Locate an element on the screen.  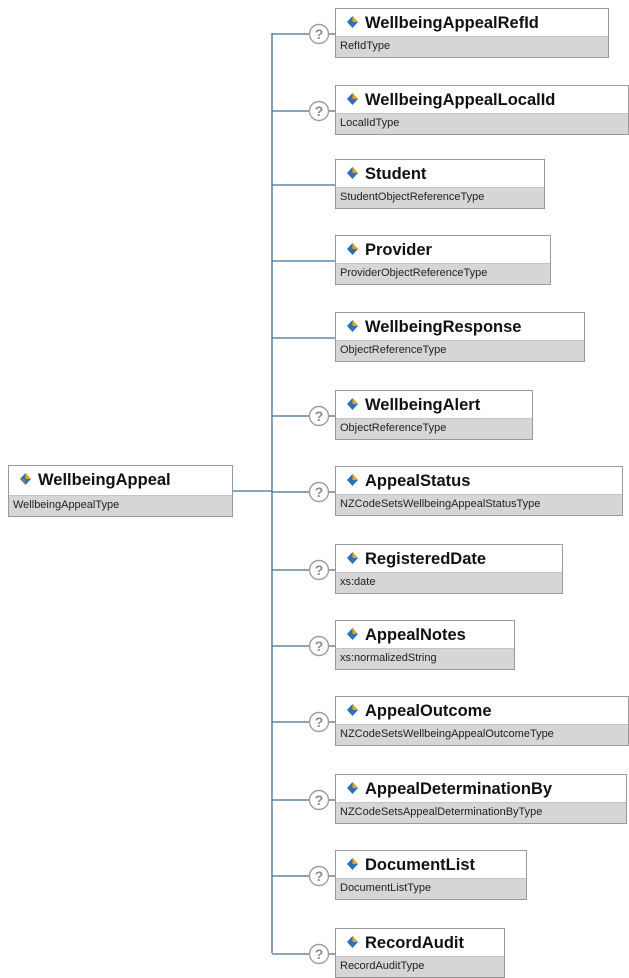
element-name: RegisteredDate is located at coordinates (426, 559).